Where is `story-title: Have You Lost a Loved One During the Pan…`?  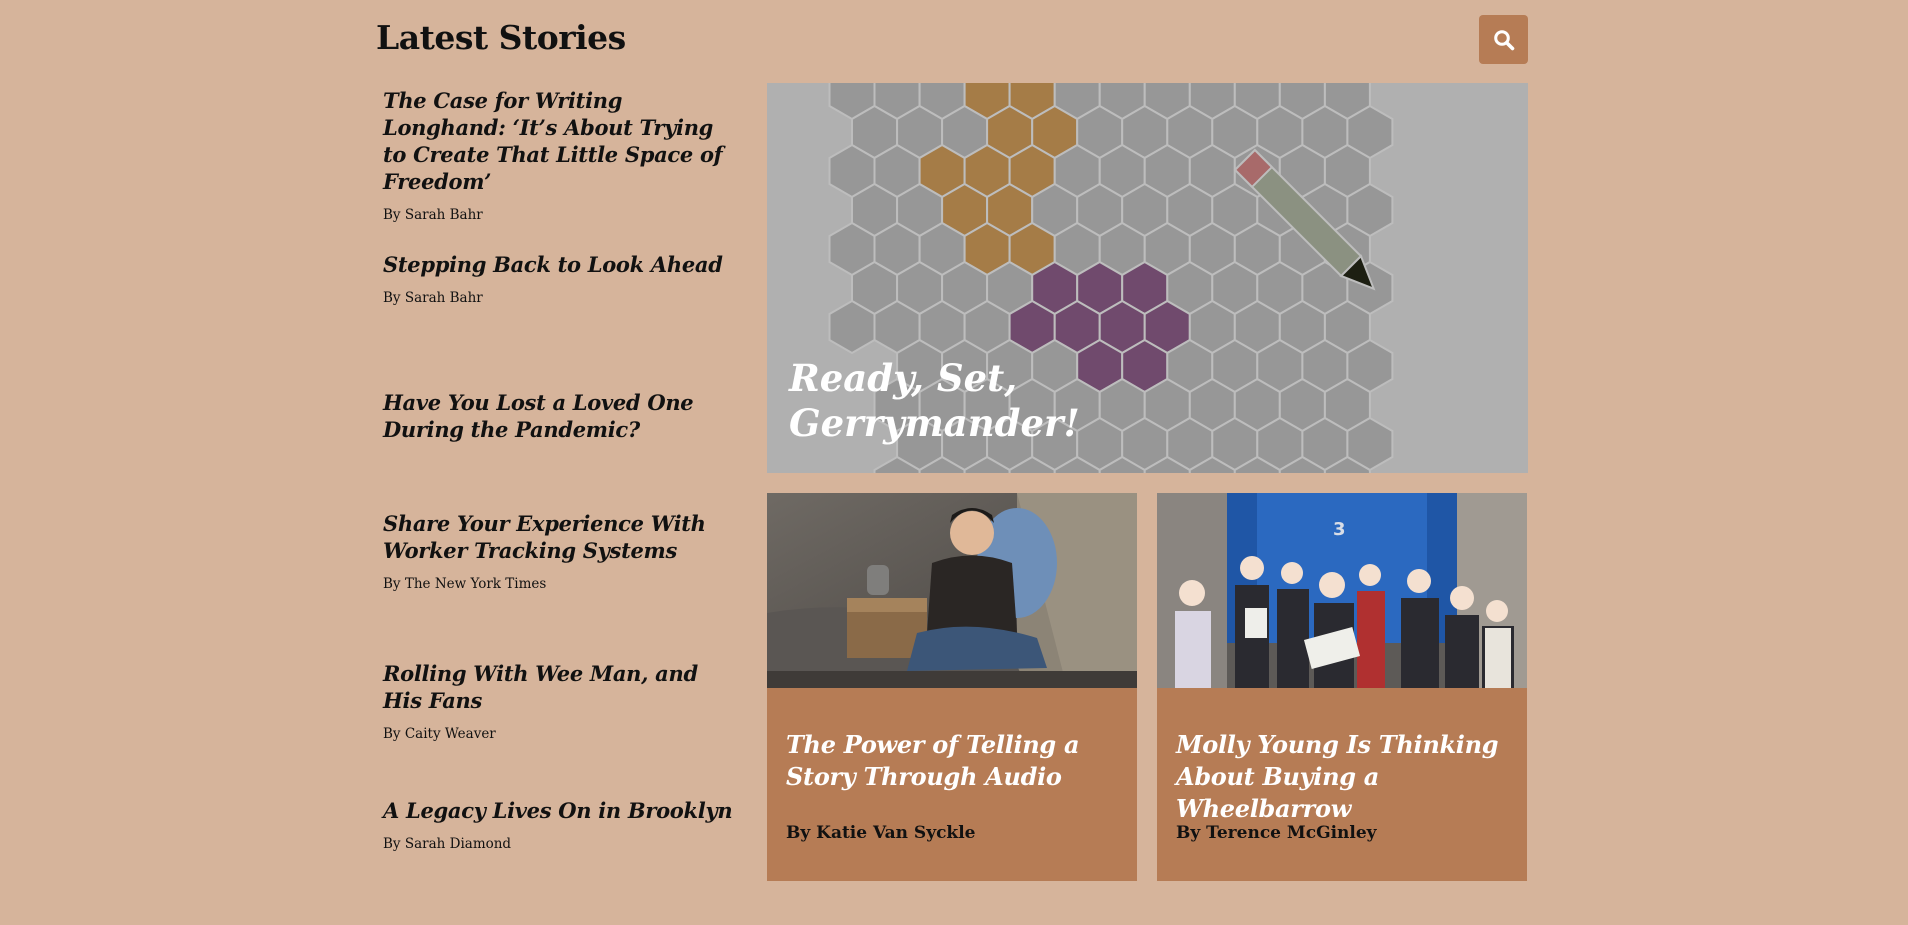
story-title: Have You Lost a Loved One During the Pan… is located at coordinates (558, 416).